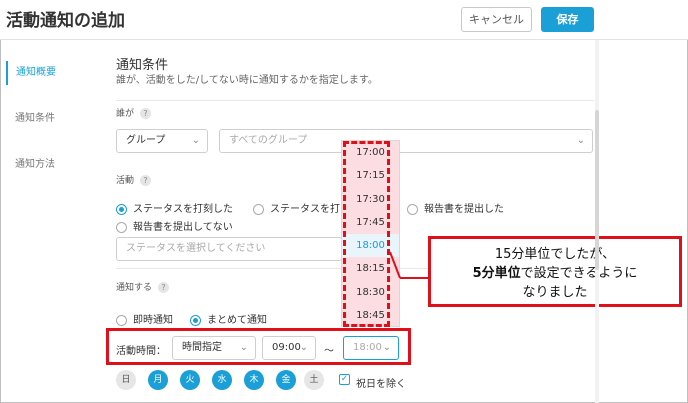  I want to click on scrollbar-thumb, so click(597, 190).